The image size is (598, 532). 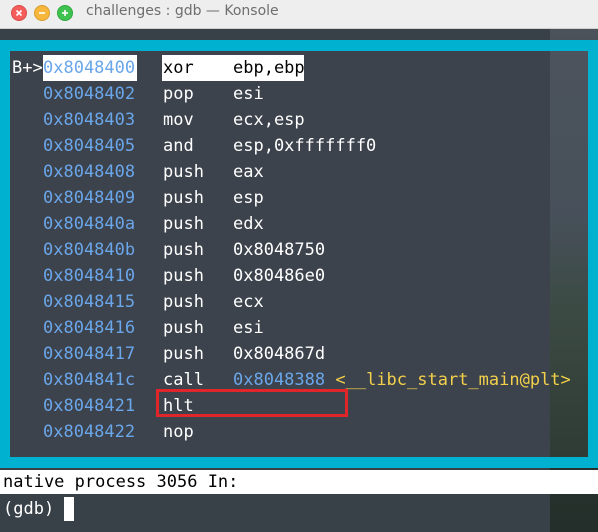 I want to click on instruction-operands: 0x8048750, so click(x=279, y=250).